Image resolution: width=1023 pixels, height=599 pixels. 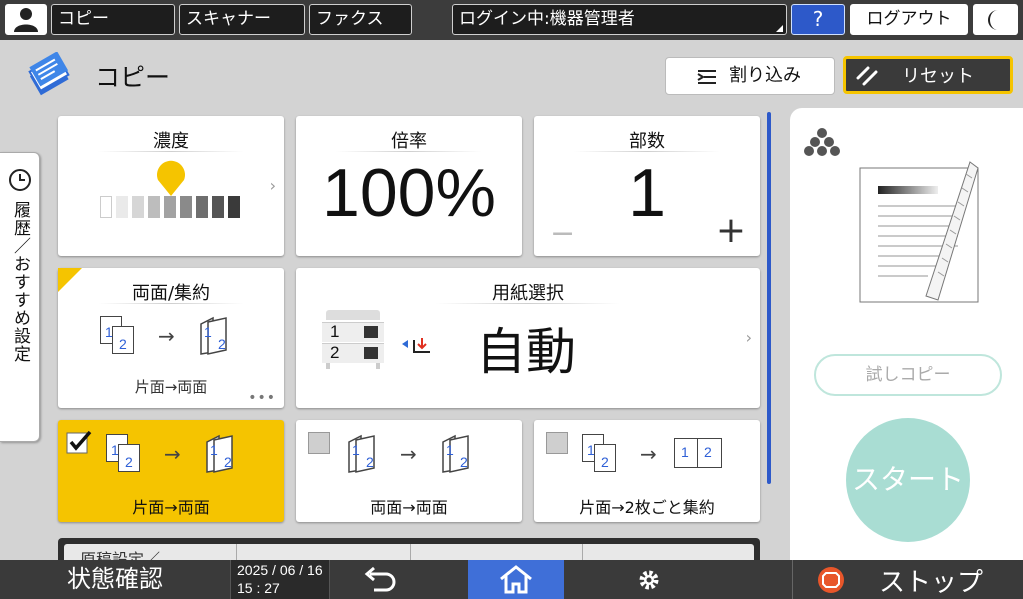 I want to click on original-settings-tab: 原稿設定／, so click(x=409, y=549).